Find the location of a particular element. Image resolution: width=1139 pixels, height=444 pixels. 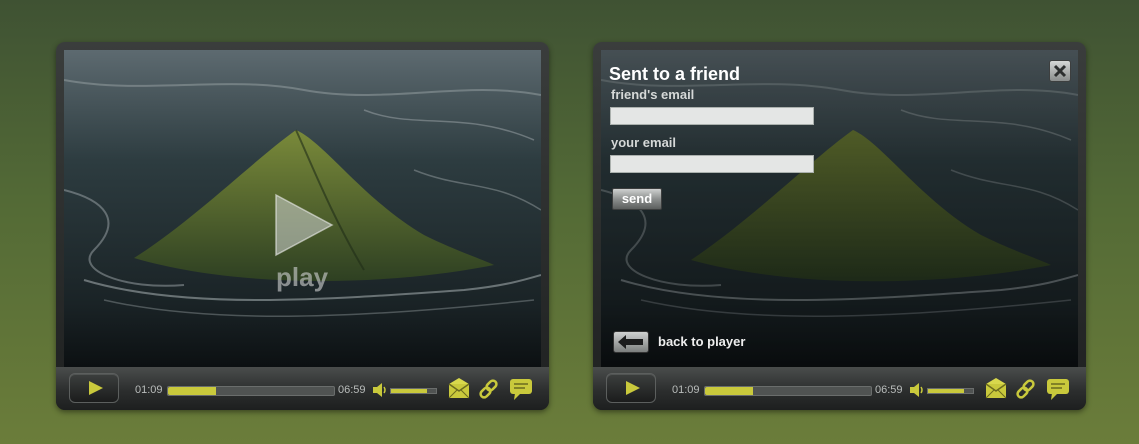

back-button is located at coordinates (631, 342).